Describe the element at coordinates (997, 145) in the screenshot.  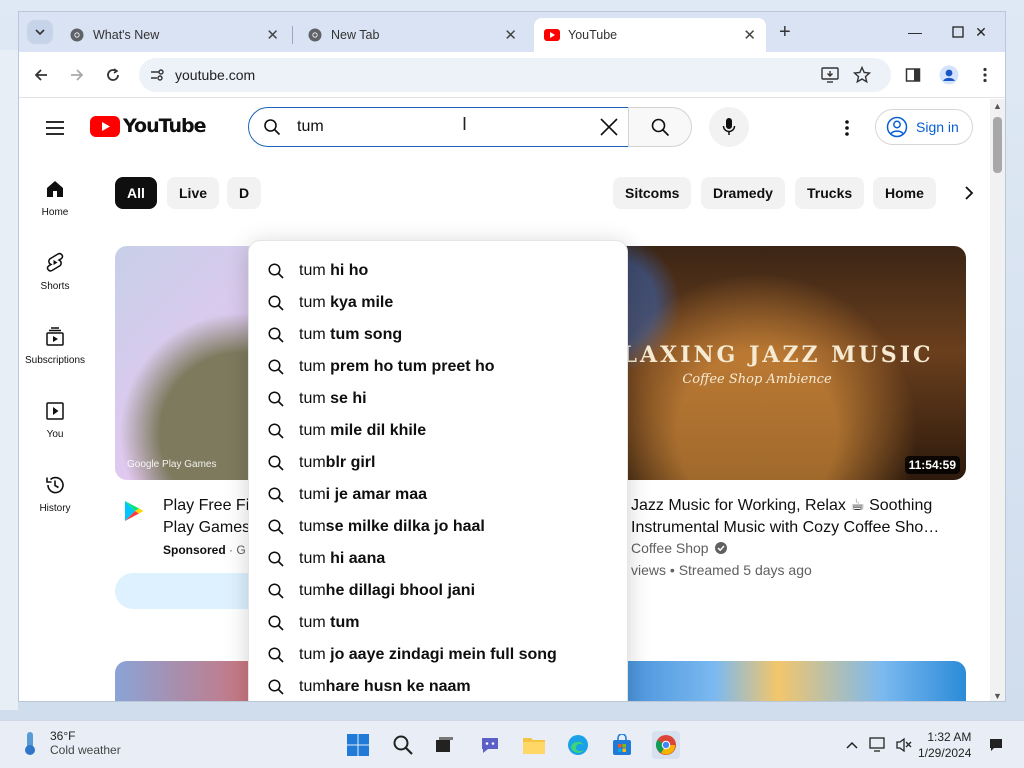
I see `scrollbar-thumb` at that location.